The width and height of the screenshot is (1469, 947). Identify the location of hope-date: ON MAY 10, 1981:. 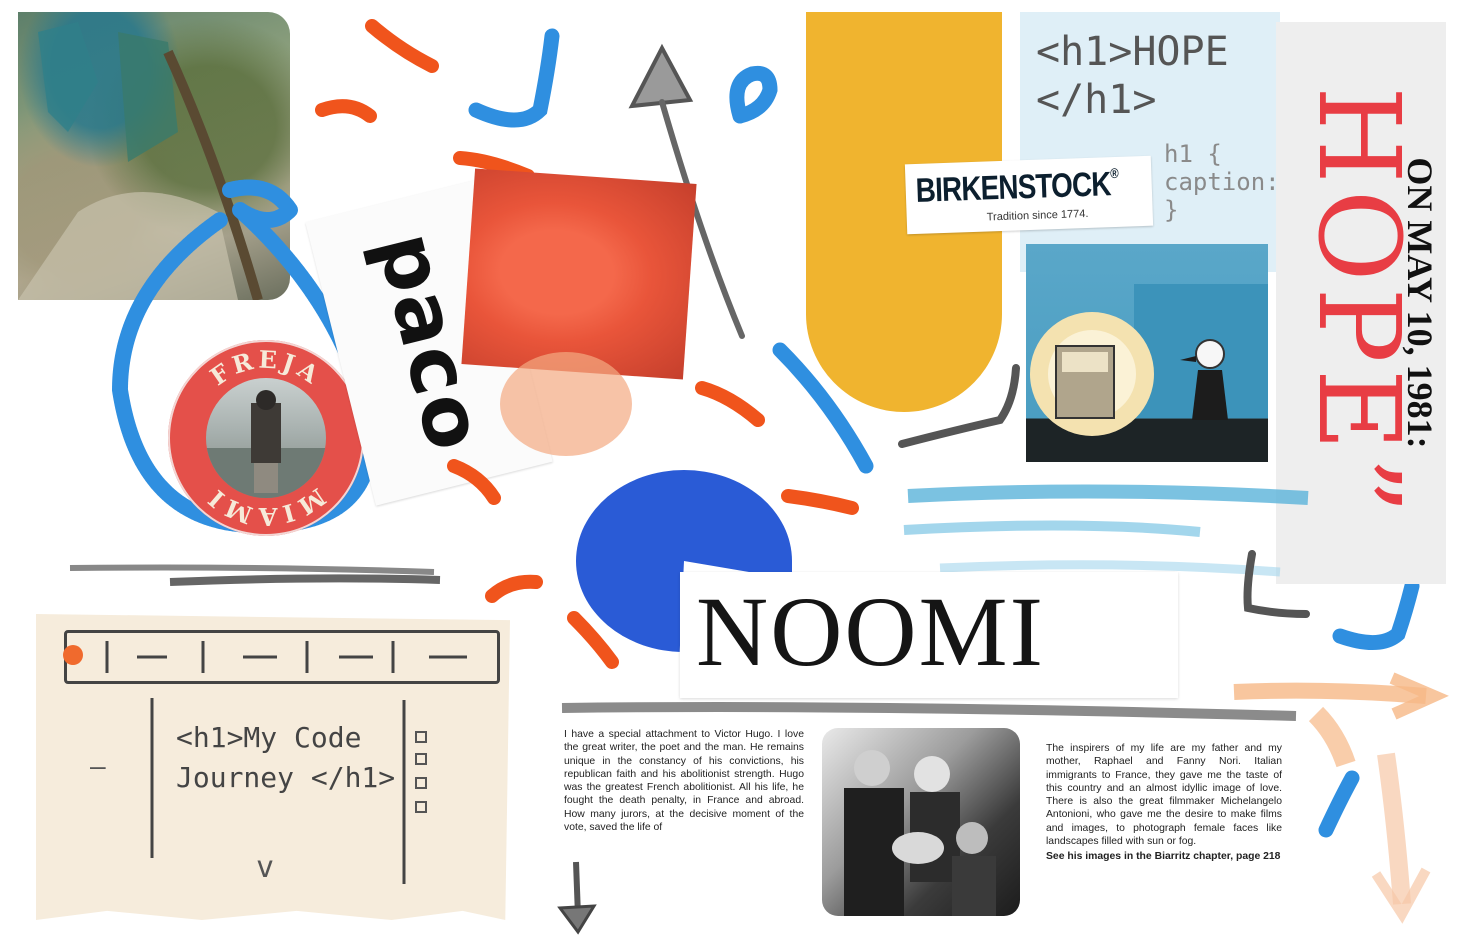
(1420, 303).